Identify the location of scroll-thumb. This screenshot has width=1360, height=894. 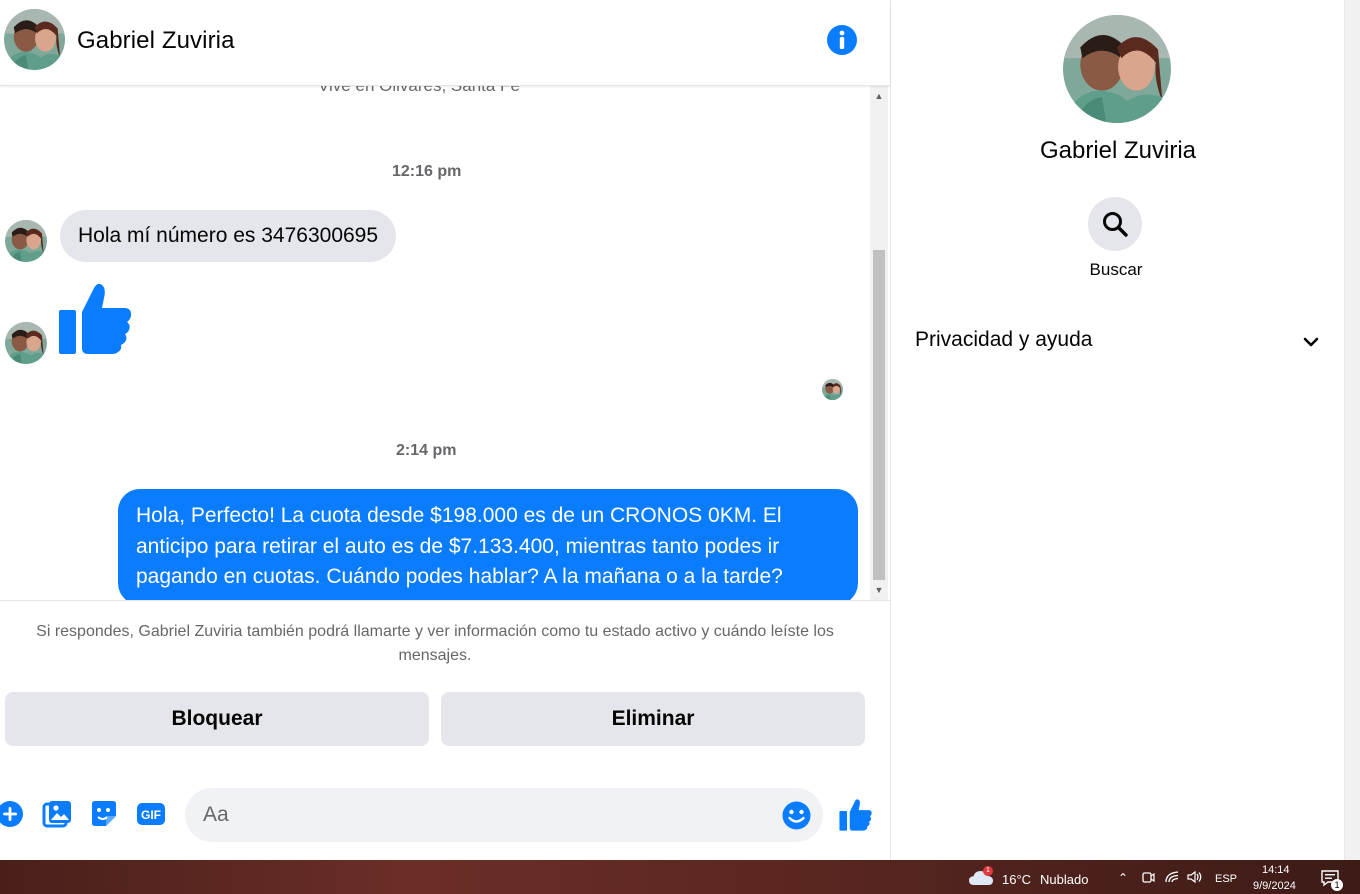
(879, 415).